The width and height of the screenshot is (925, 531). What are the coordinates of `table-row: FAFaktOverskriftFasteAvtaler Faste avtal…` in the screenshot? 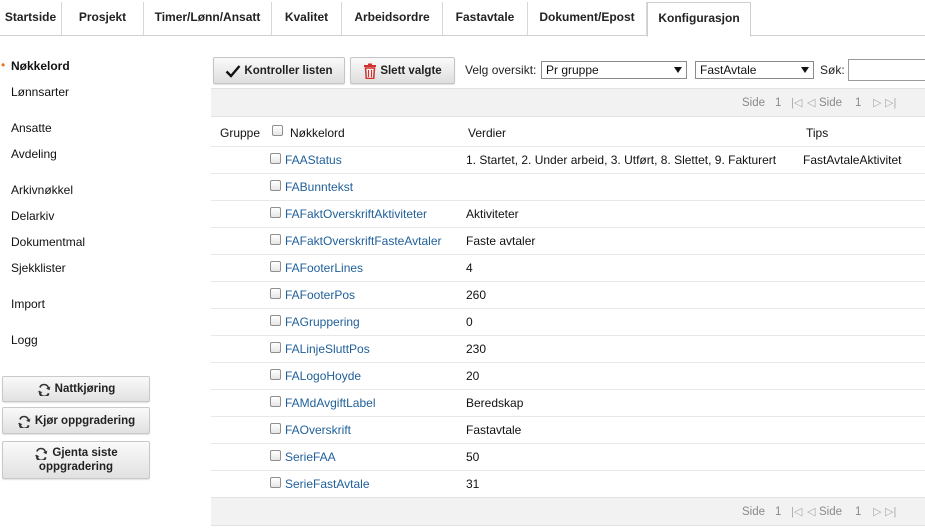 It's located at (568, 240).